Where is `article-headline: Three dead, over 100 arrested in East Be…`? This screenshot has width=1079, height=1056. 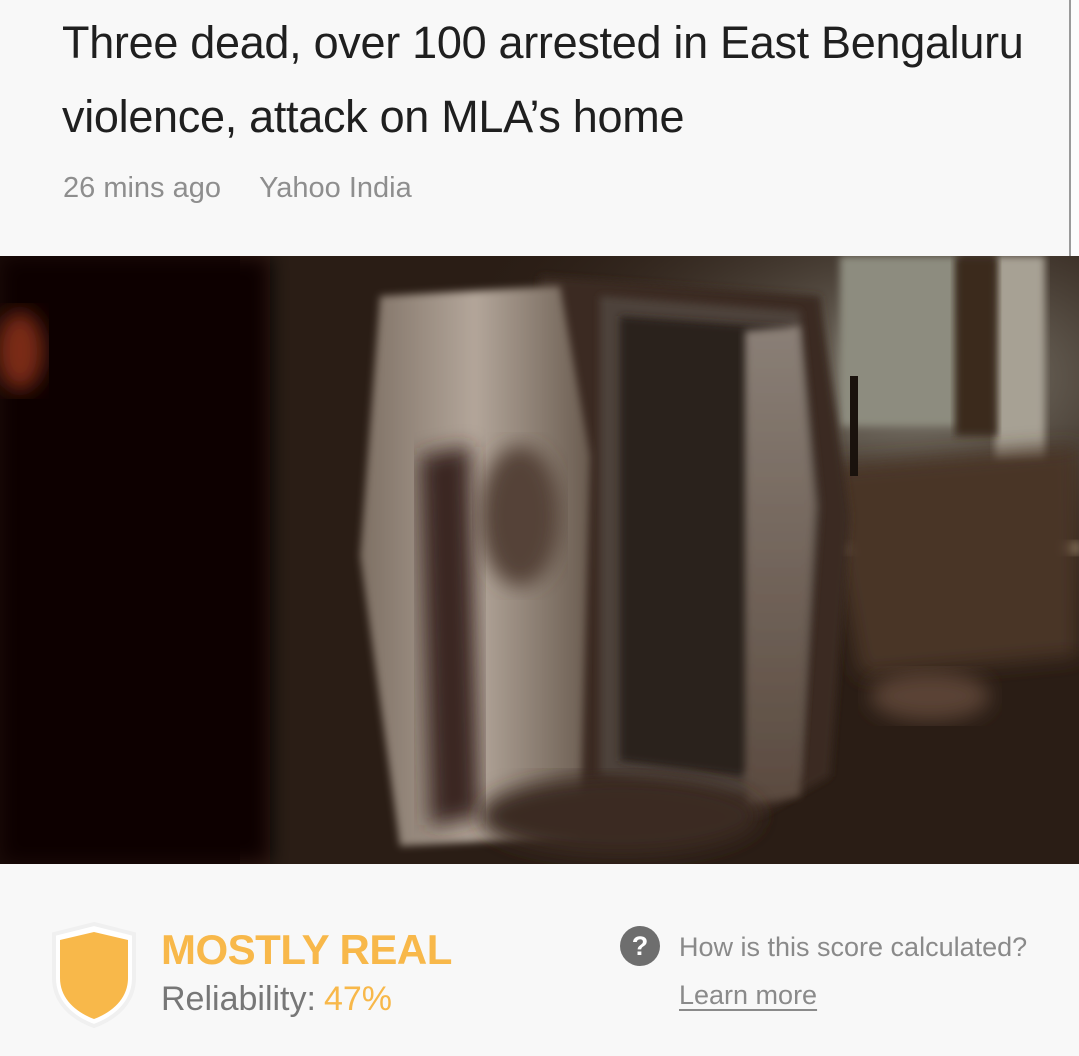
article-headline: Three dead, over 100 arrested in East Be… is located at coordinates (552, 80).